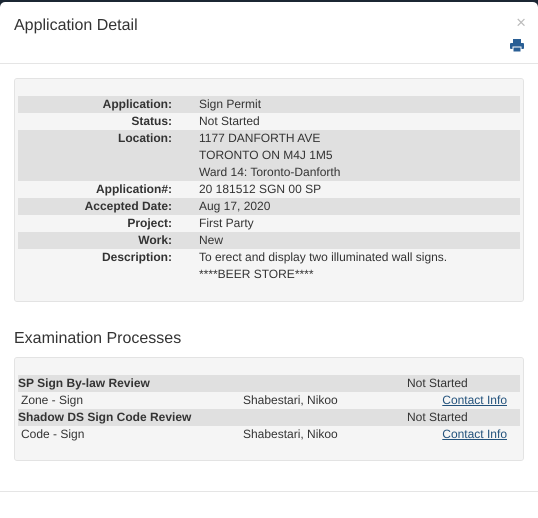 The image size is (538, 518). I want to click on process-name: Shadow DS Sign Code Review, so click(105, 417).